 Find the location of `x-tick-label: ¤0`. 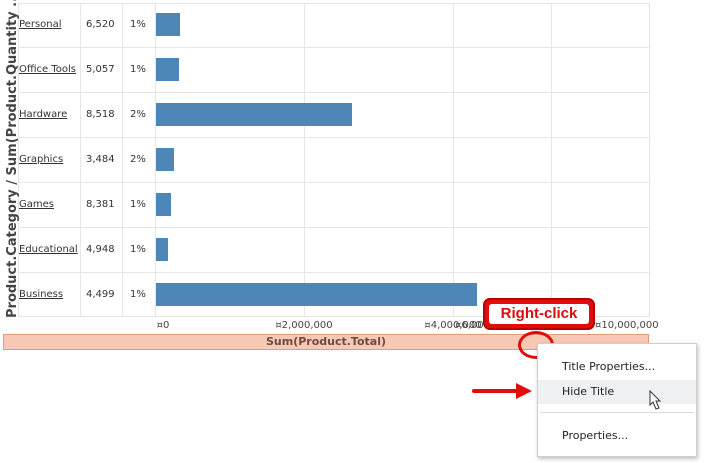

x-tick-label: ¤0 is located at coordinates (163, 325).